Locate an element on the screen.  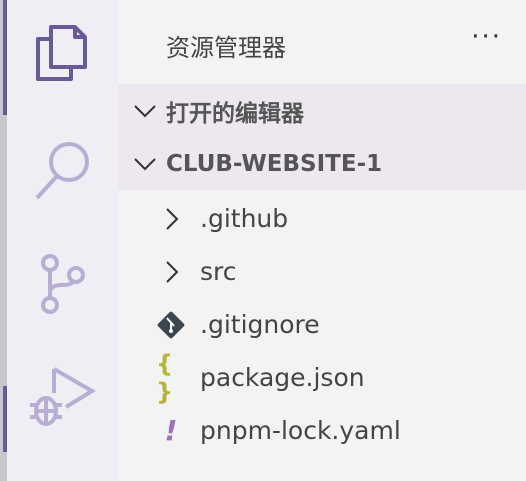
section-label: CLUB-WEBSITE-1 is located at coordinates (274, 163).